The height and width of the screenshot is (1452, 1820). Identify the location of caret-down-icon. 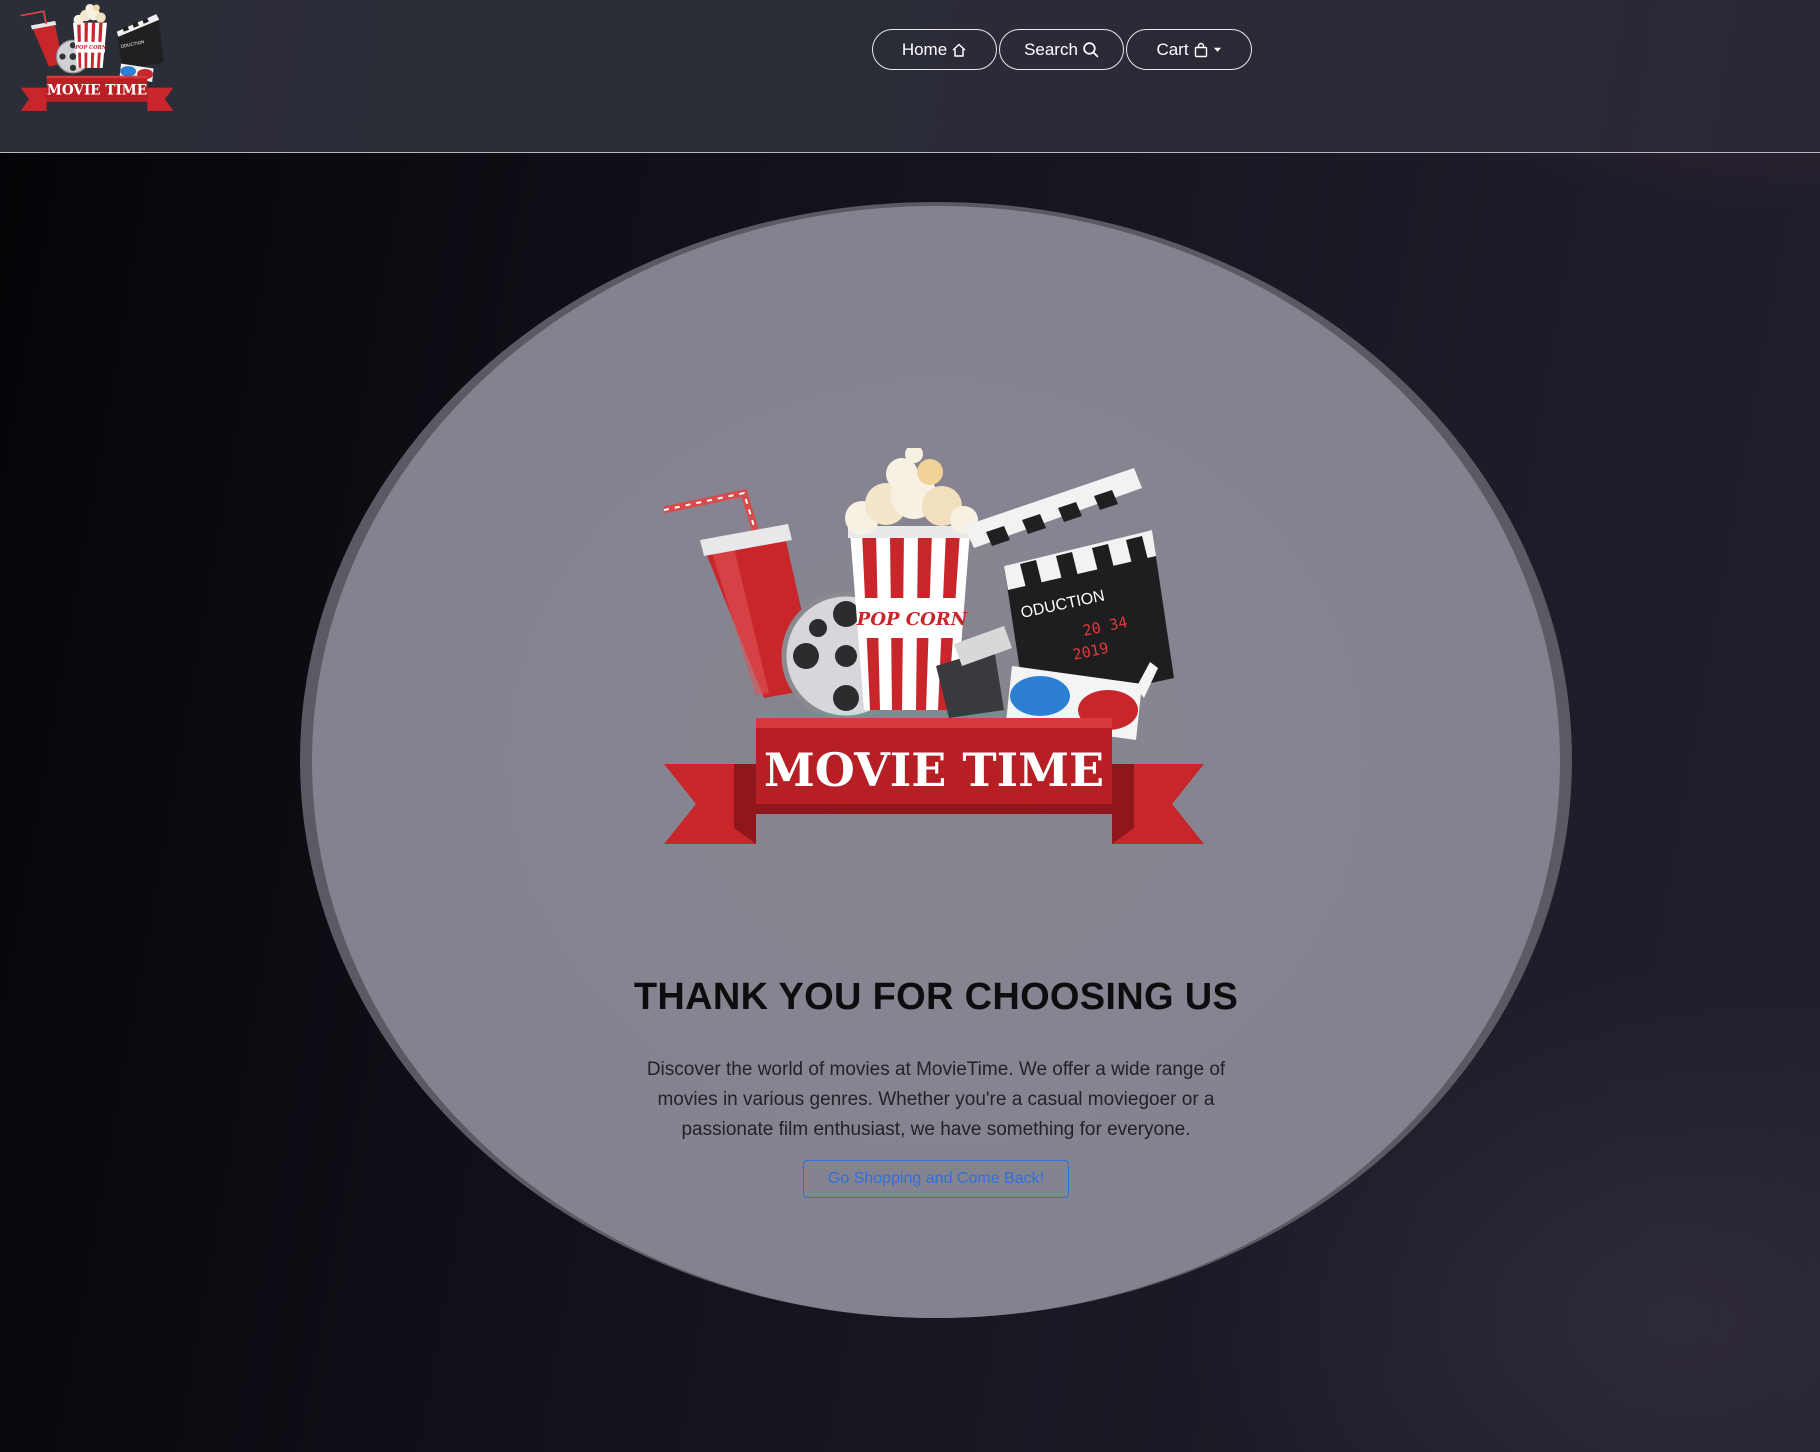
(1217, 49).